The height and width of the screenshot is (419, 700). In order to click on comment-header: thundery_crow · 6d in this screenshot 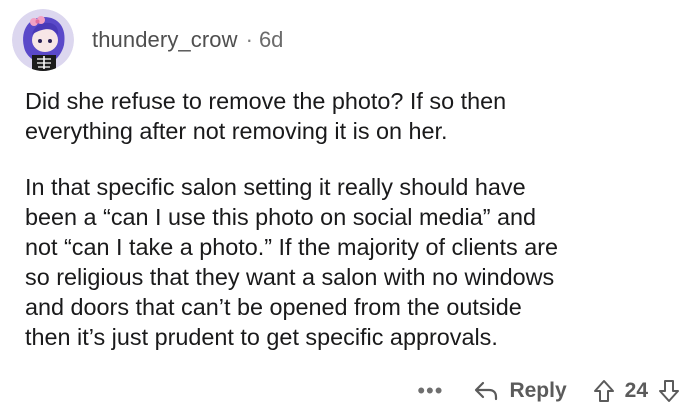, I will do `click(147, 40)`.